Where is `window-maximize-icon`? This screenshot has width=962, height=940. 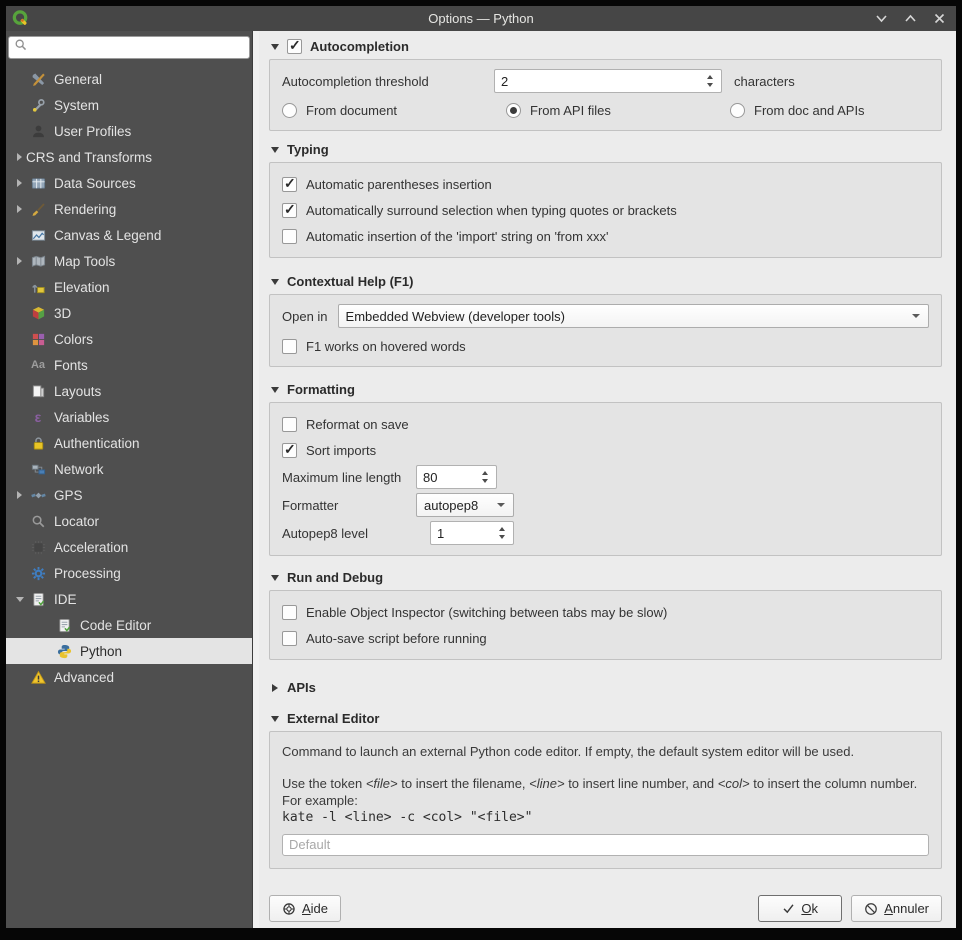
window-maximize-icon is located at coordinates (910, 18).